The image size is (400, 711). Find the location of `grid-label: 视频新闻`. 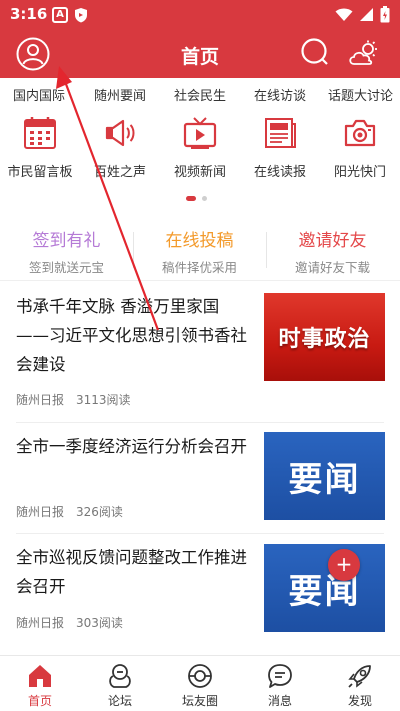

grid-label: 视频新闻 is located at coordinates (199, 172).